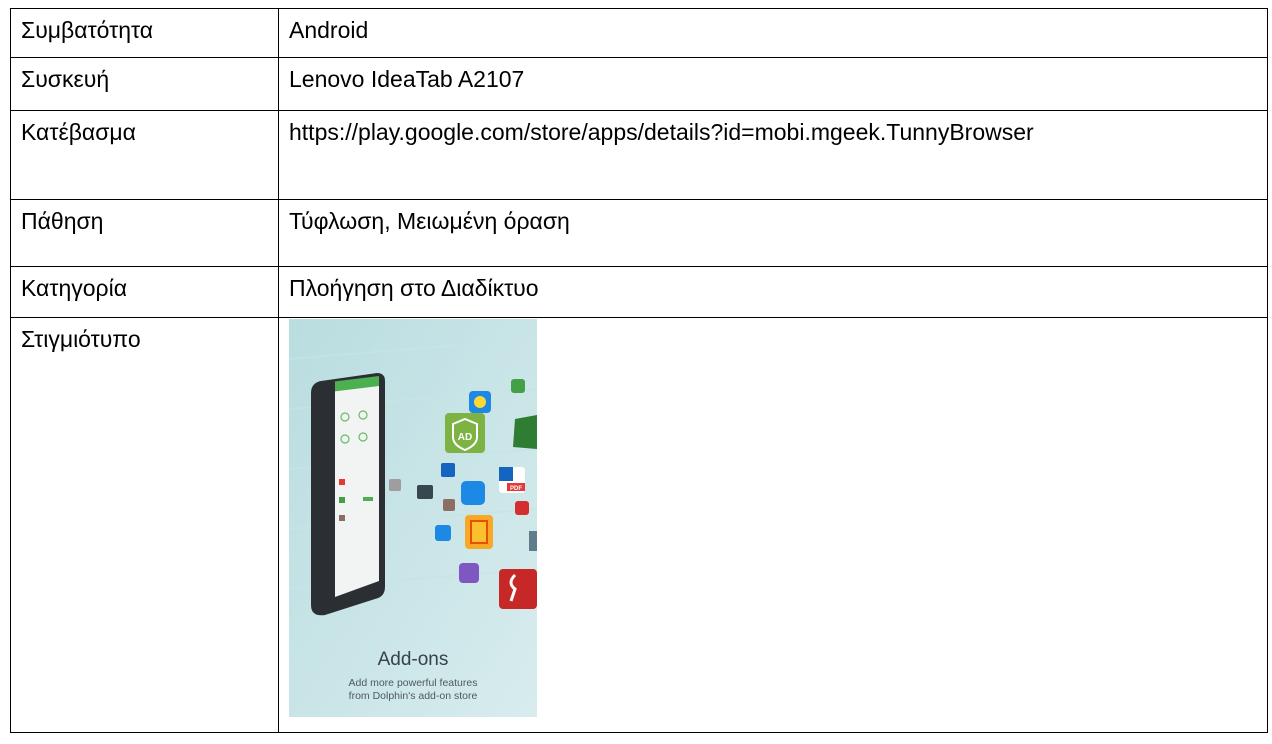  Describe the element at coordinates (144, 84) in the screenshot. I see `row-label: Συσκευή` at that location.